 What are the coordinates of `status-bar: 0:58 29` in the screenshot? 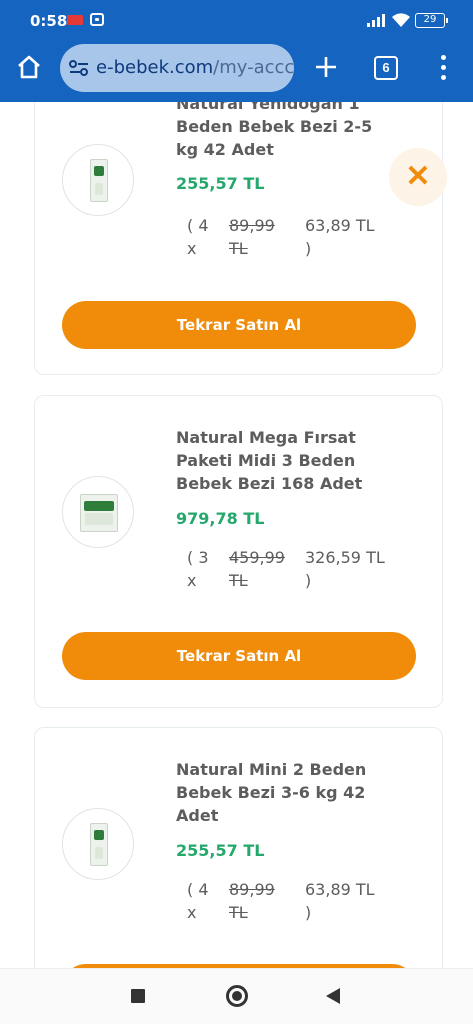 It's located at (236, 20).